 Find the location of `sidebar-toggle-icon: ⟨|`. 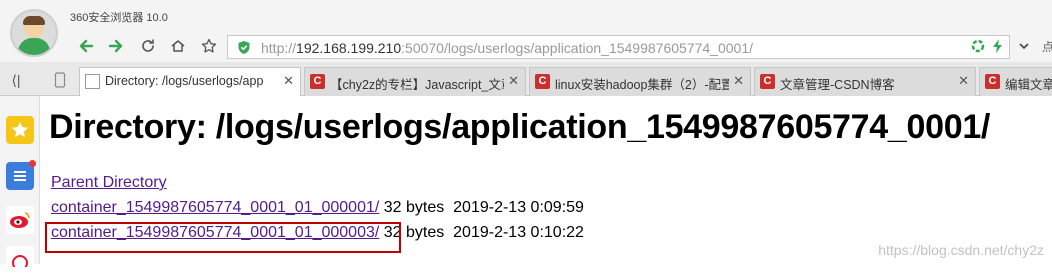

sidebar-toggle-icon: ⟨| is located at coordinates (16, 80).